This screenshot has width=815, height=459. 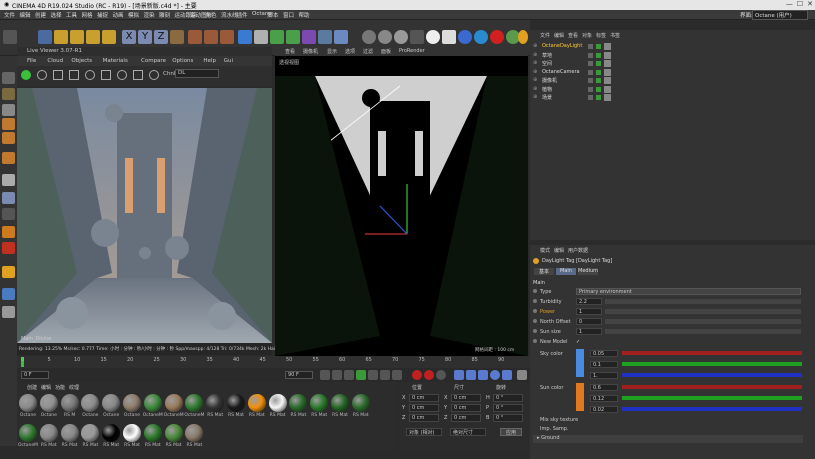 I want to click on viewport-menu-item: 查看, so click(x=290, y=51).